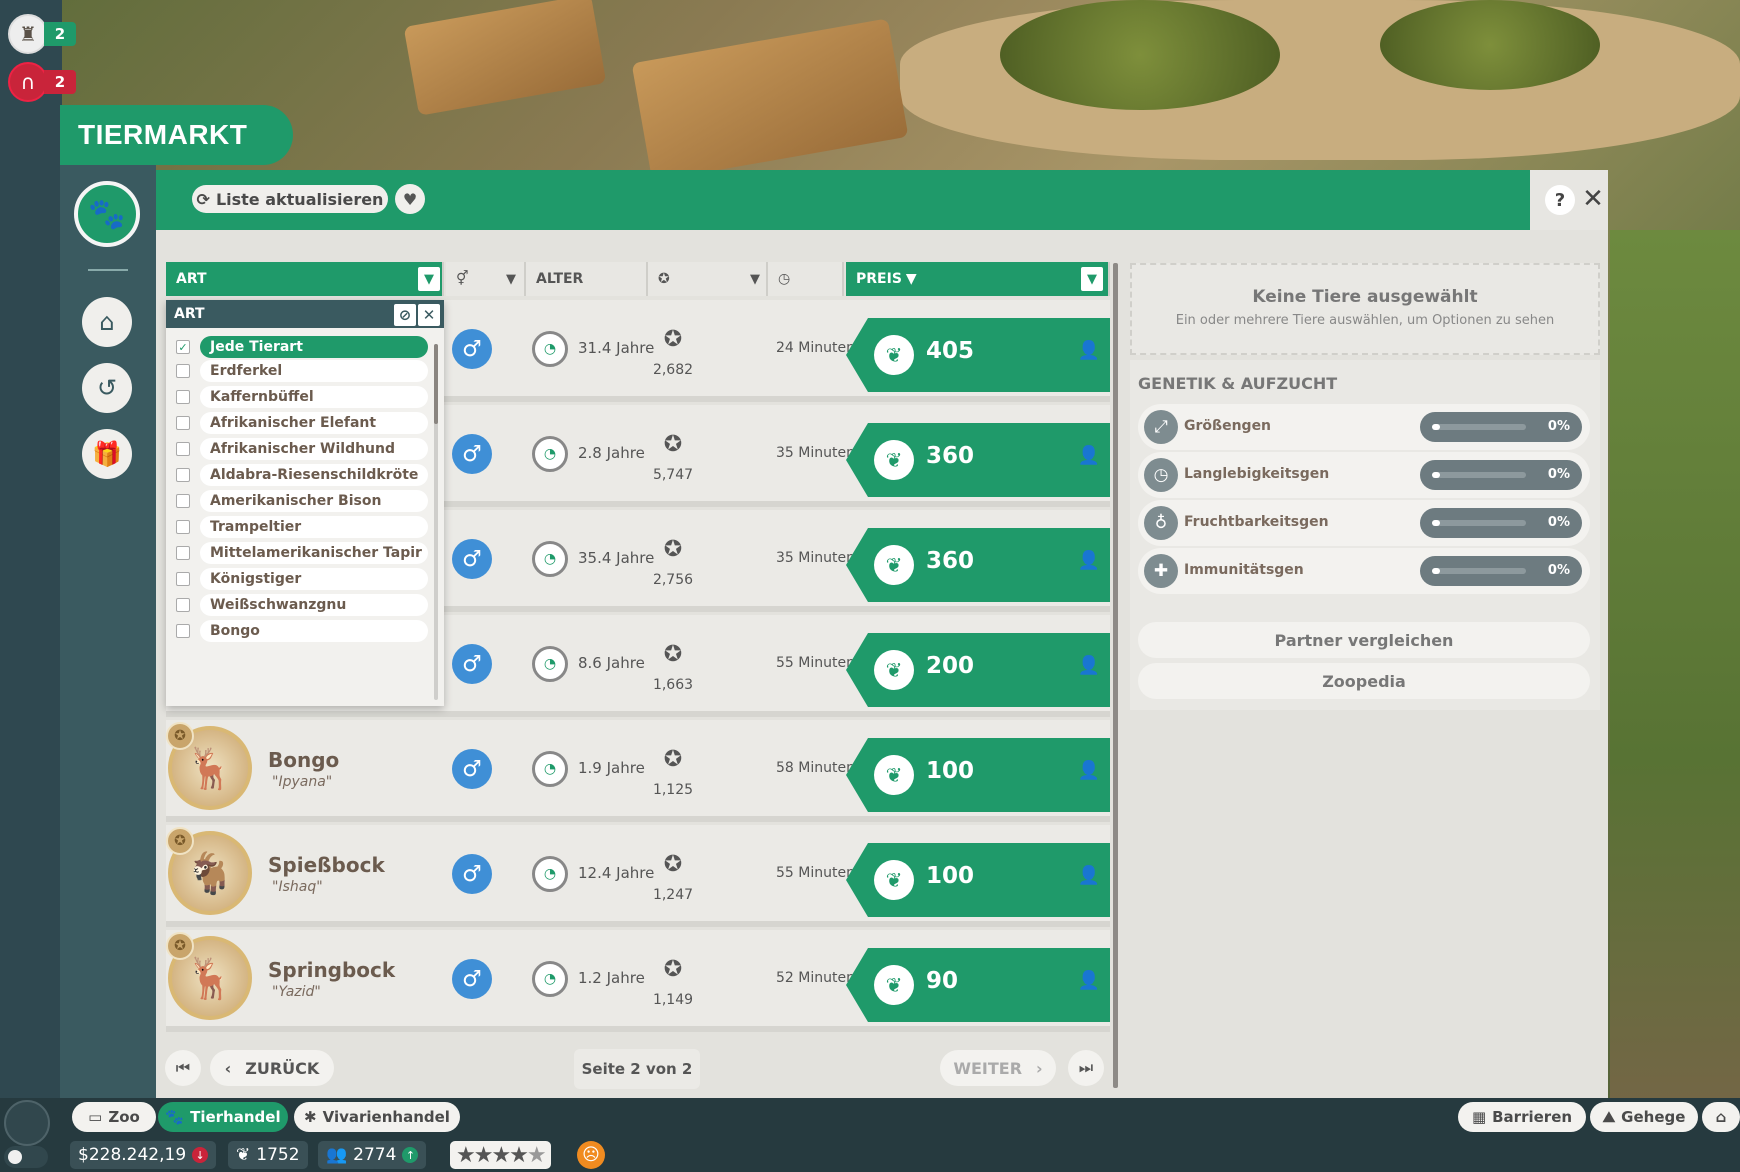 This screenshot has height=1172, width=1740. I want to click on species-option: ✓ Jede Tierart, so click(382, 347).